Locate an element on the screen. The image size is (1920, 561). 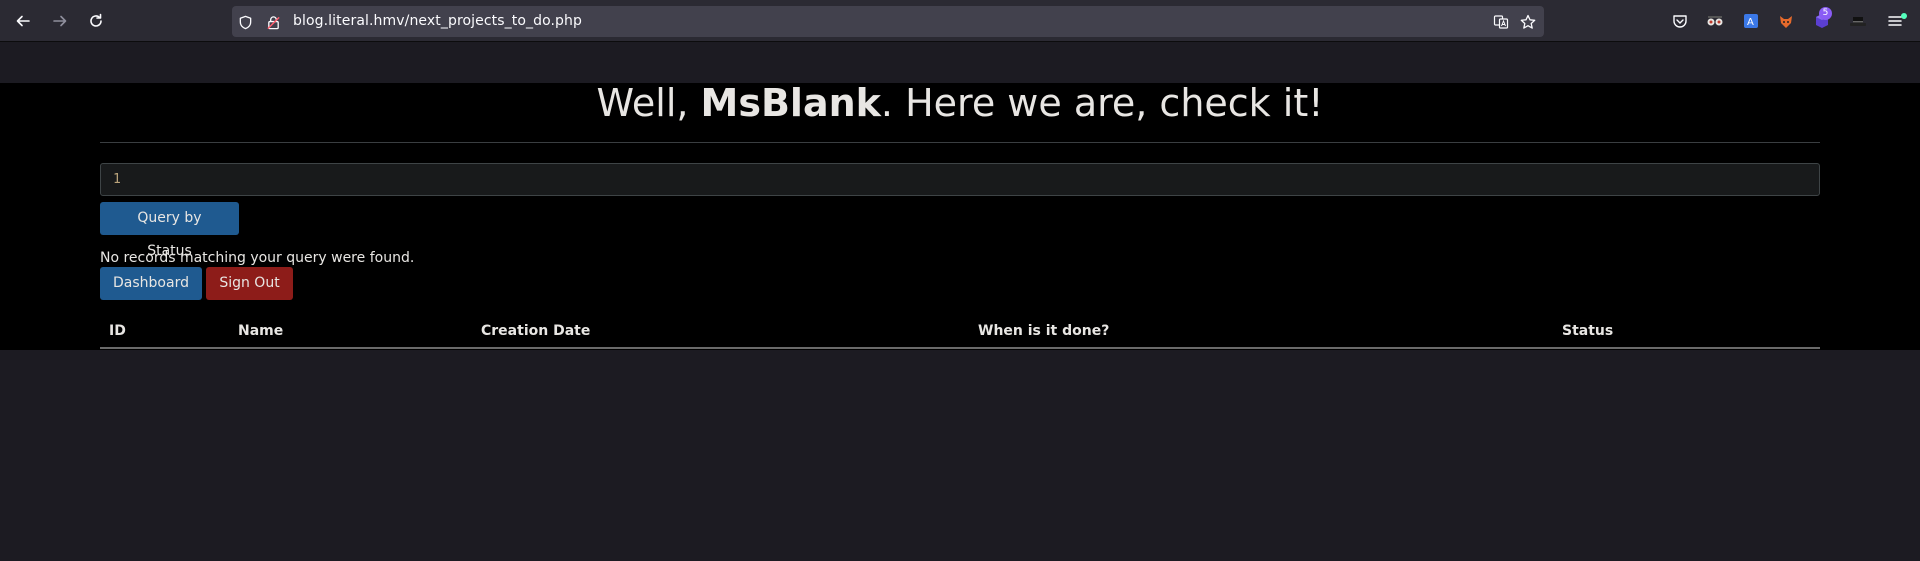
extension-glasses-icon is located at coordinates (1715, 21).